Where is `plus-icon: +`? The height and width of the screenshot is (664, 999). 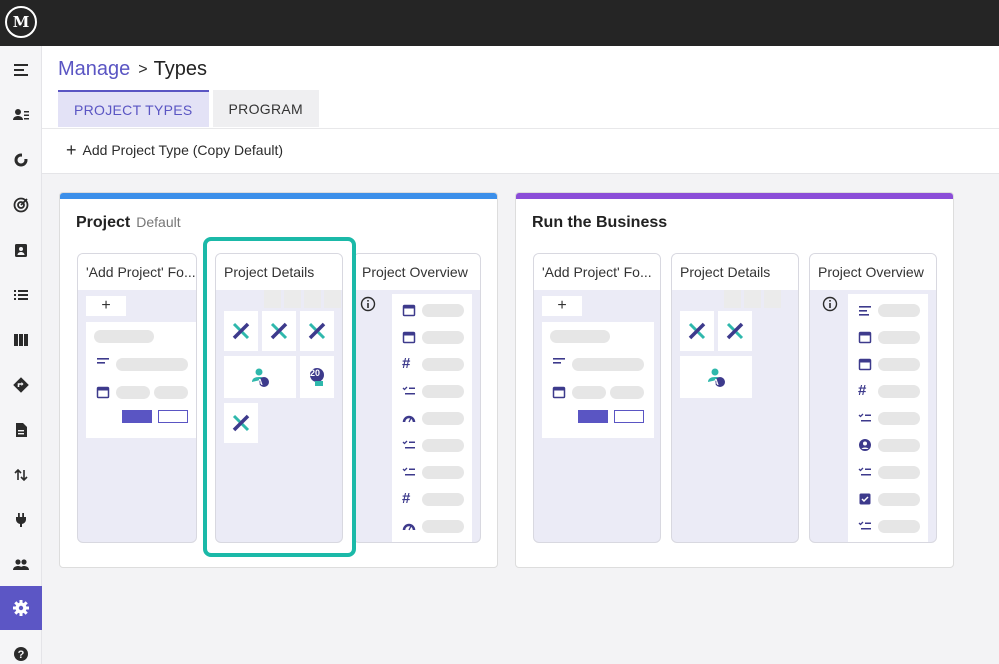 plus-icon: + is located at coordinates (71, 150).